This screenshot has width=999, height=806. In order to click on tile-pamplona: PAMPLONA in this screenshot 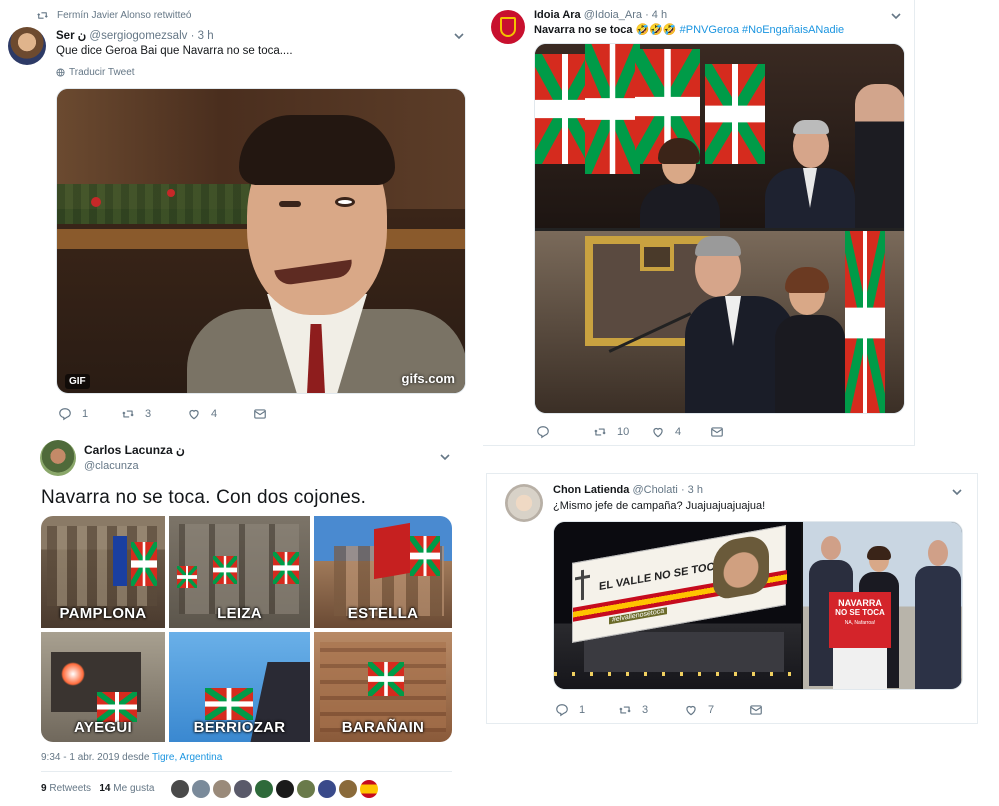, I will do `click(103, 572)`.